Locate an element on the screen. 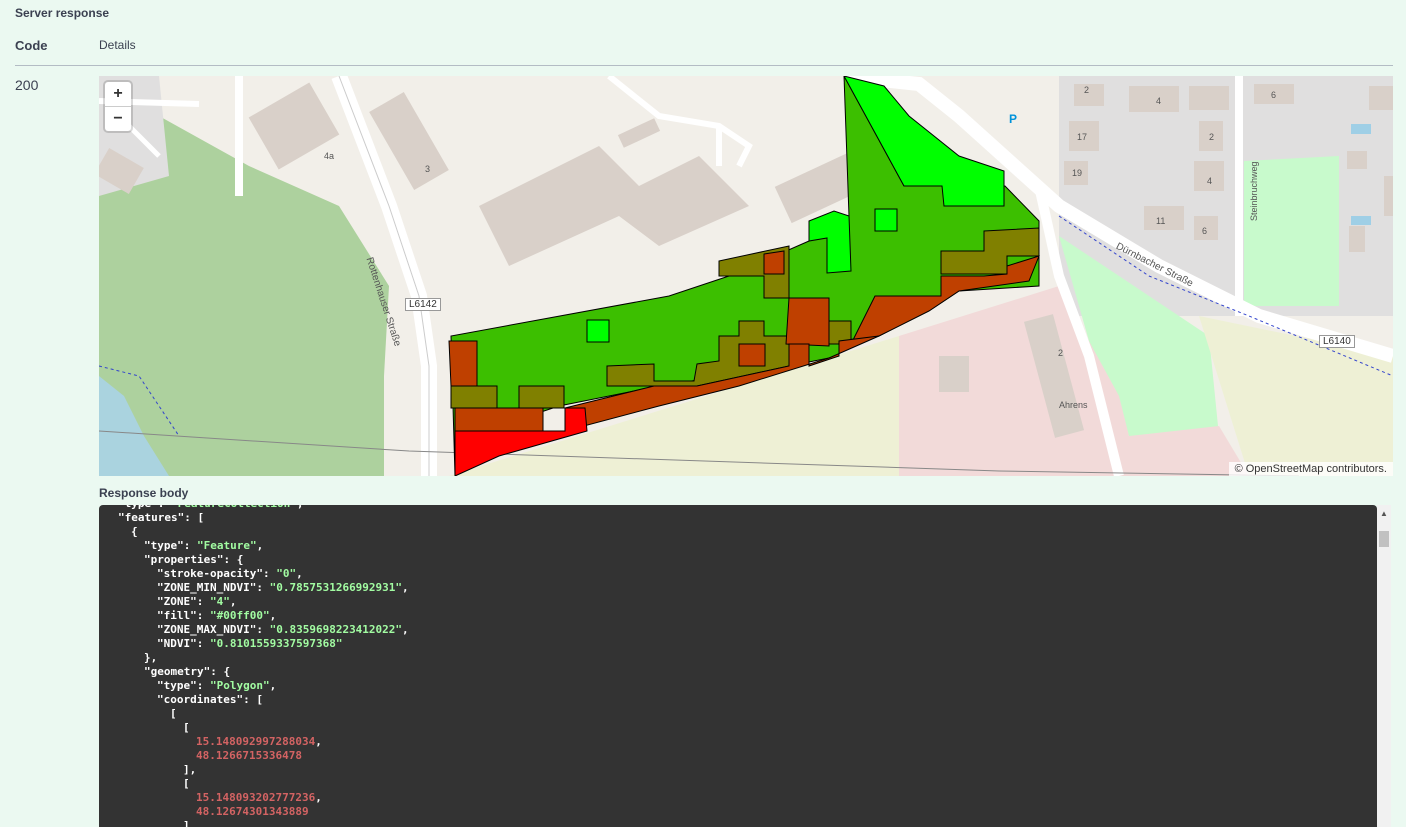 The width and height of the screenshot is (1406, 827). code-line: "coordinates": [ is located at coordinates (210, 700).